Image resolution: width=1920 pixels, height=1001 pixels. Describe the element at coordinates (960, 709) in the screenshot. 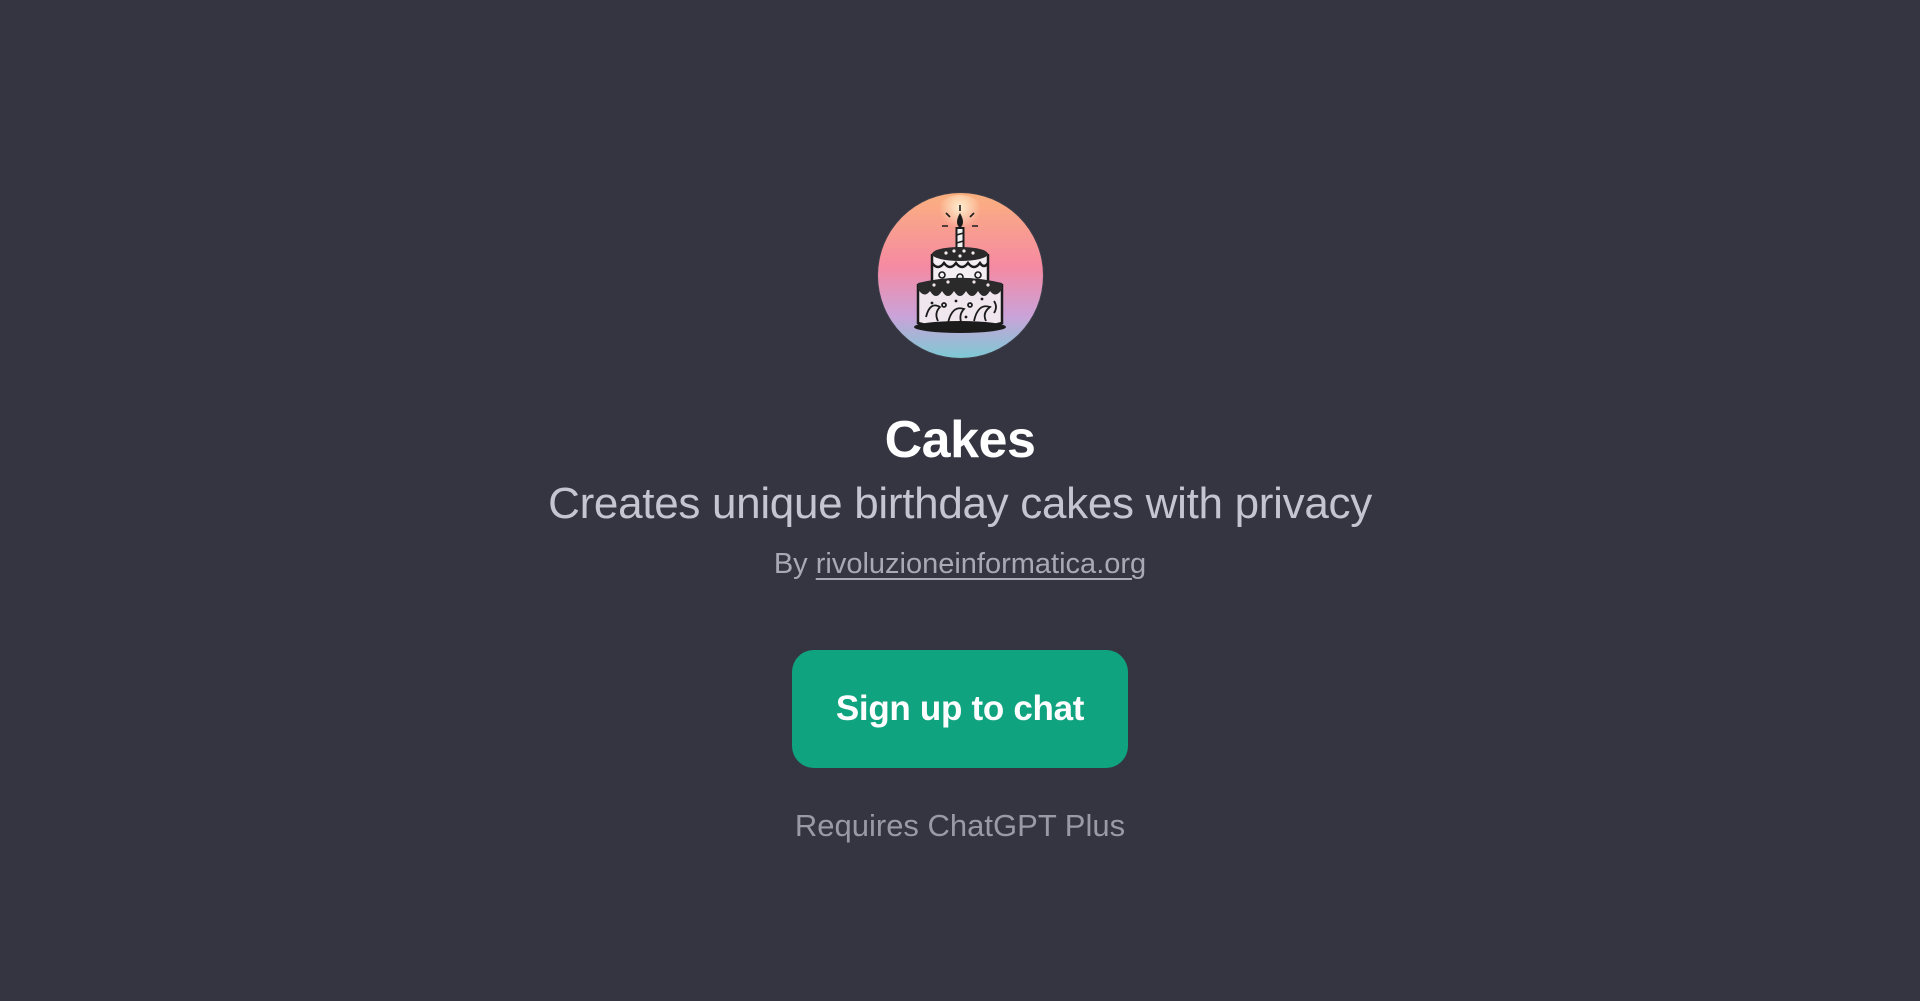

I see `sign-up-to-chat-button: Sign up to chat` at that location.